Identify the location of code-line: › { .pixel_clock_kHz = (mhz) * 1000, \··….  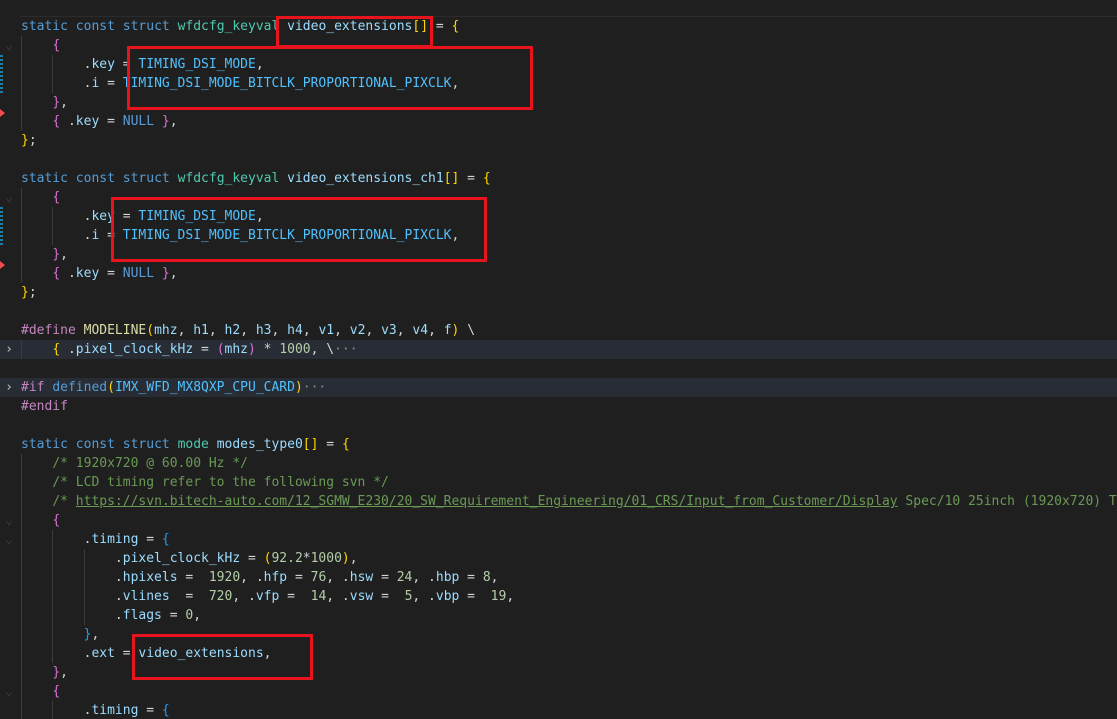
(558, 349).